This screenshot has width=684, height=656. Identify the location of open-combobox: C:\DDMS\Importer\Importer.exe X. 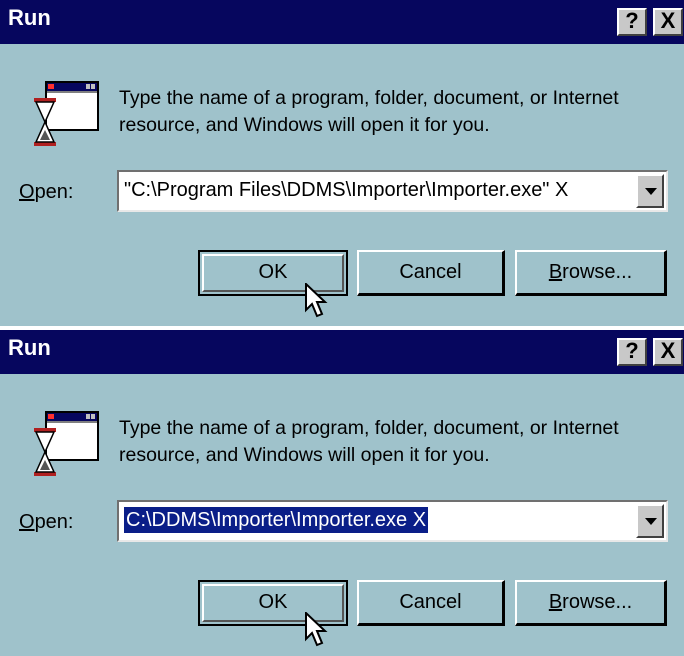
(392, 521).